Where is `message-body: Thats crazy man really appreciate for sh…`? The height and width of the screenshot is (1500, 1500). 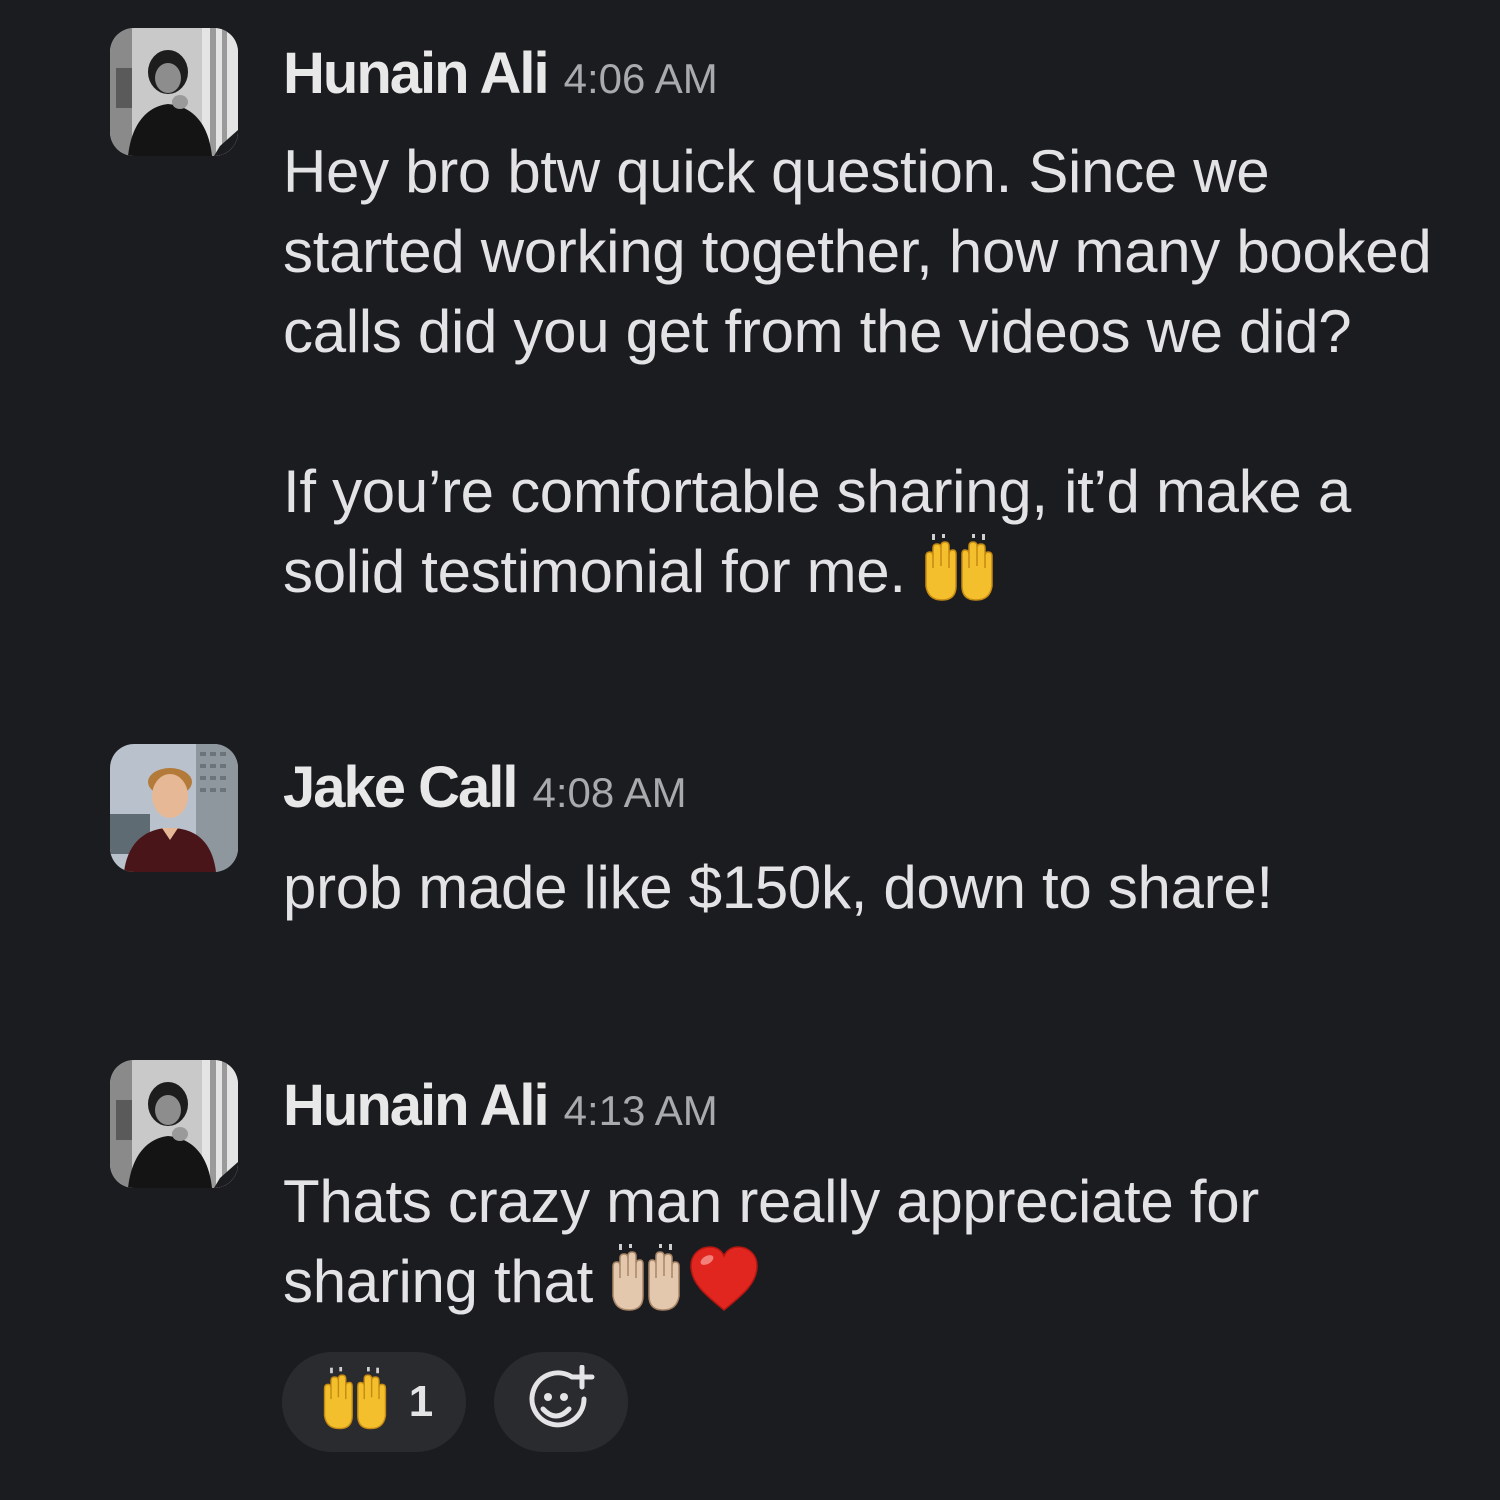
message-body: Thats crazy man really appreciate for sh… is located at coordinates (779, 1241).